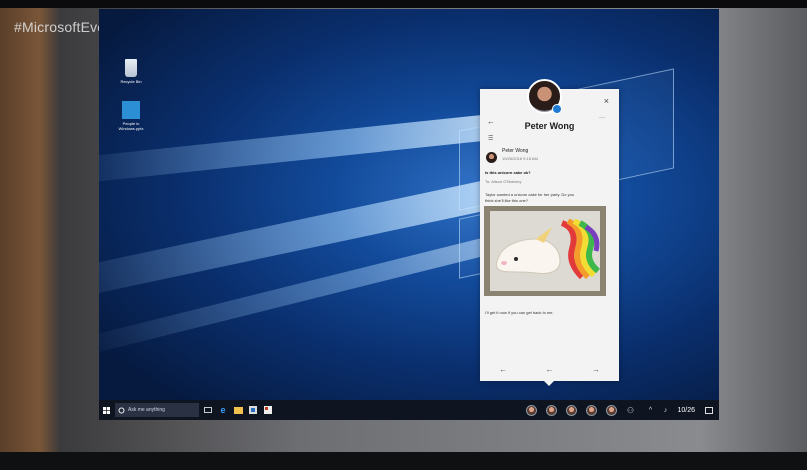 This screenshot has width=807, height=470. I want to click on powerpoint-icon, so click(268, 410).